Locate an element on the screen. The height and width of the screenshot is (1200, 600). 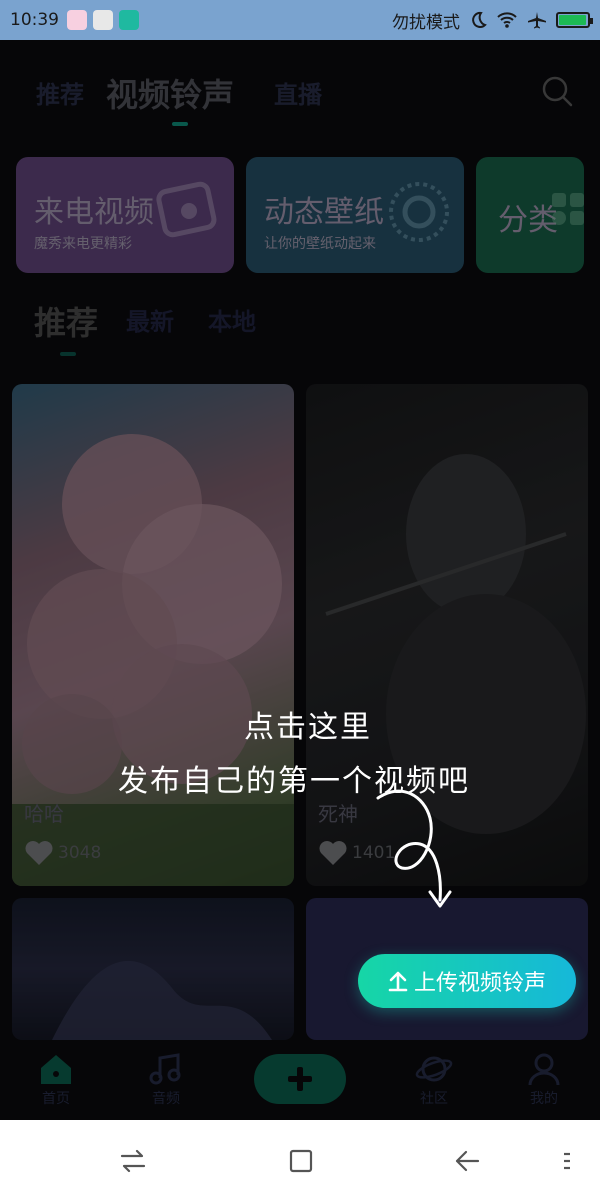
nav-label: 首页 is located at coordinates (56, 1099).